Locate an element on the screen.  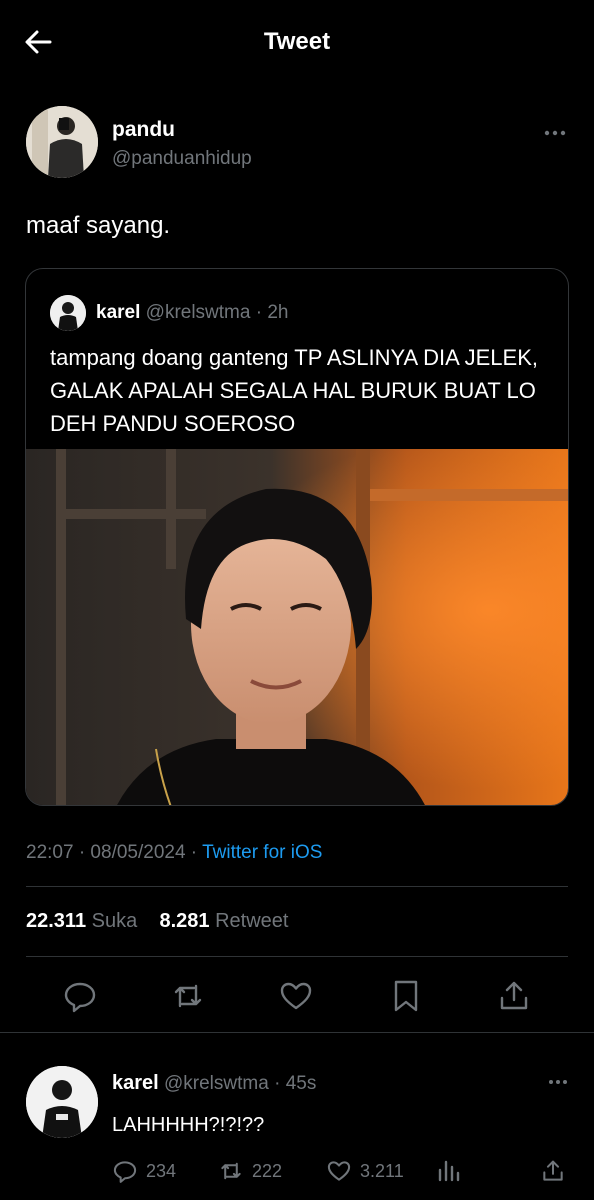
bookmark-icon is located at coordinates (406, 996).